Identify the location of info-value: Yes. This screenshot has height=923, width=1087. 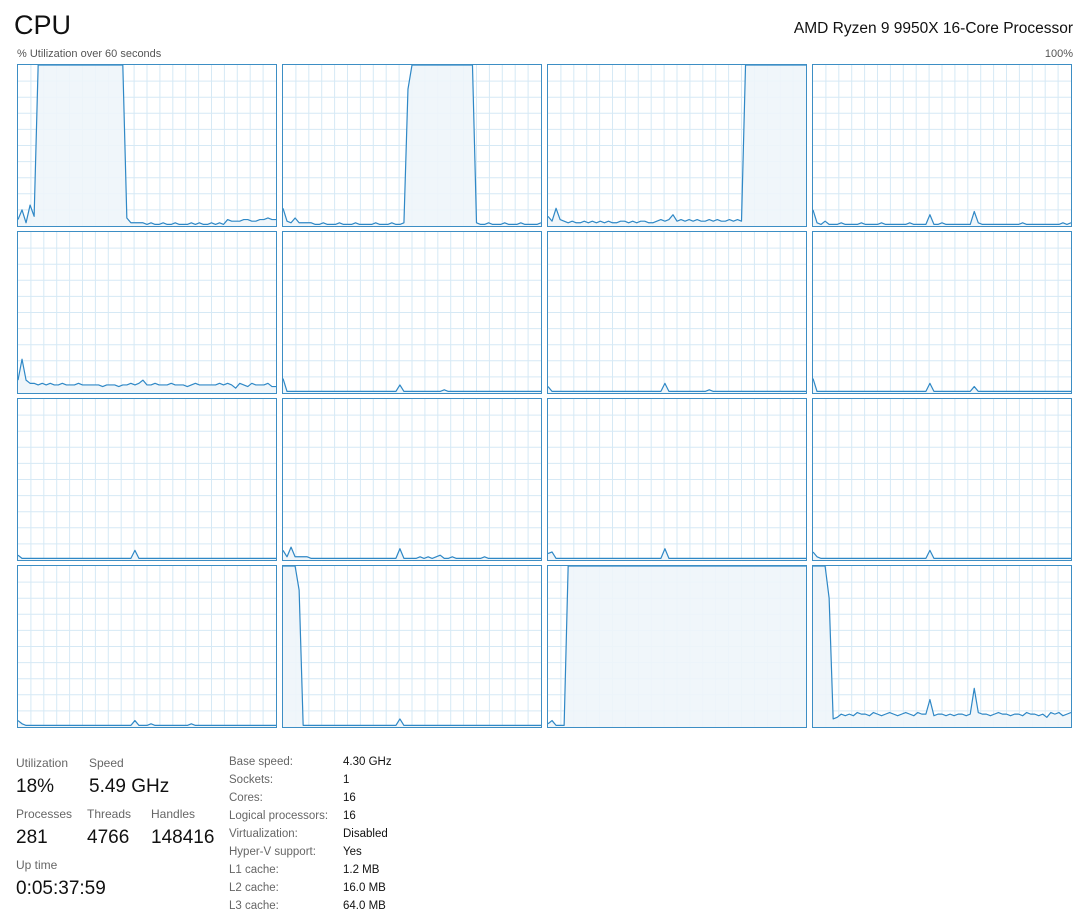
(352, 852).